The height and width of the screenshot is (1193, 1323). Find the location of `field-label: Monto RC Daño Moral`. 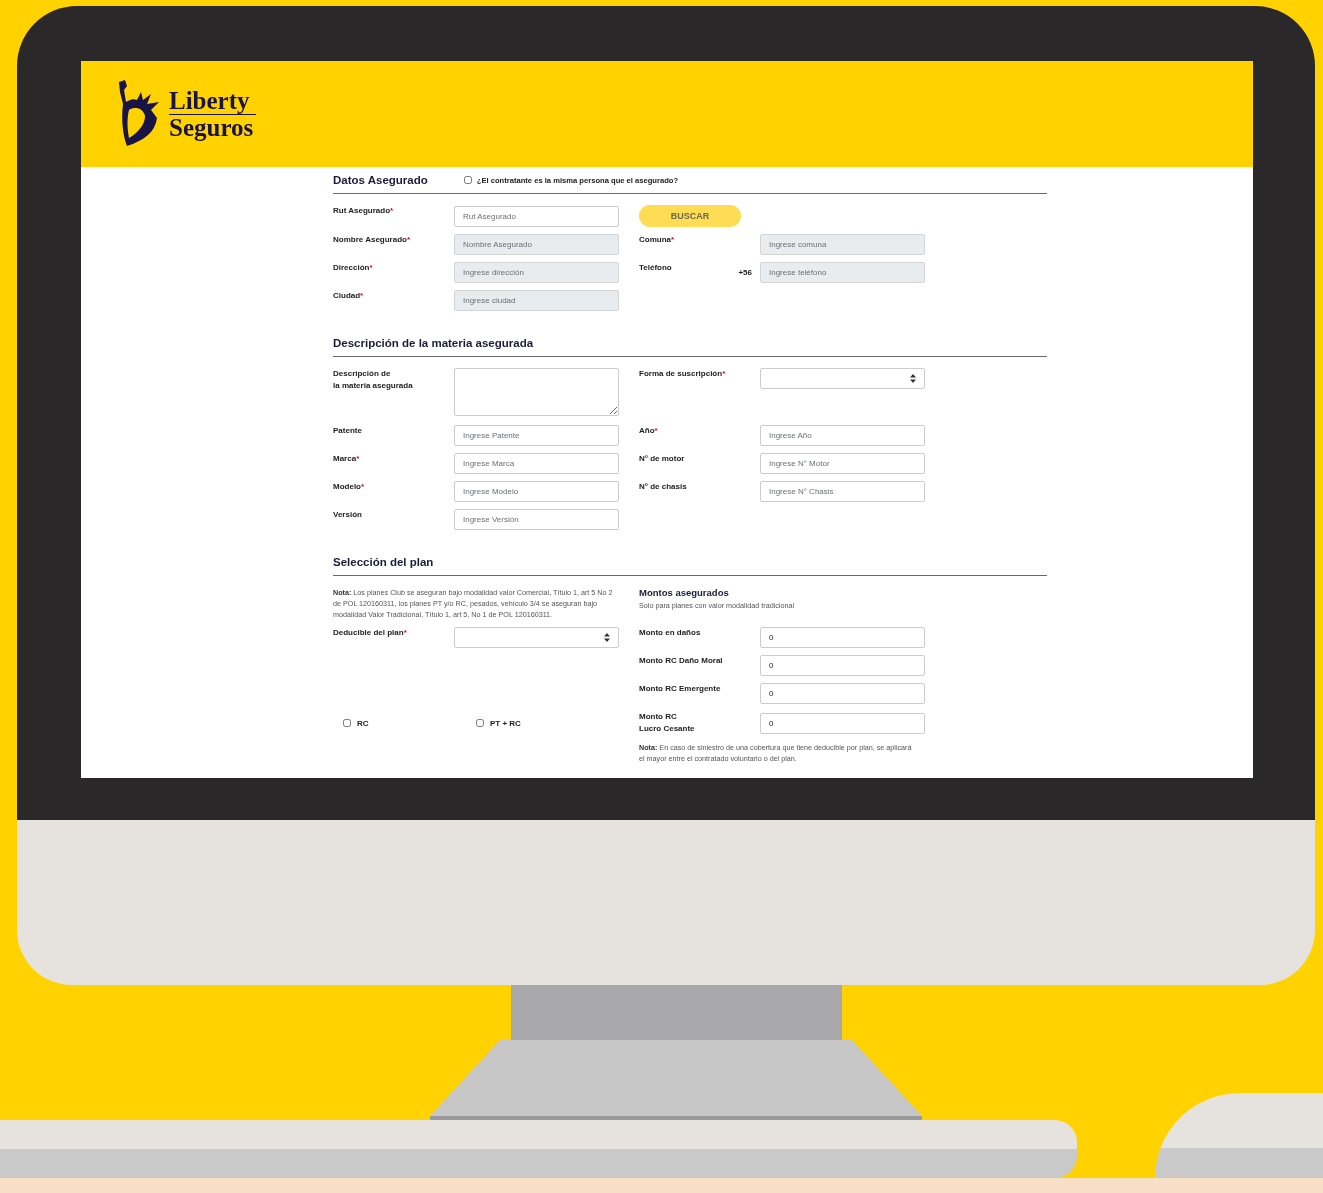

field-label: Monto RC Daño Moral is located at coordinates (681, 661).